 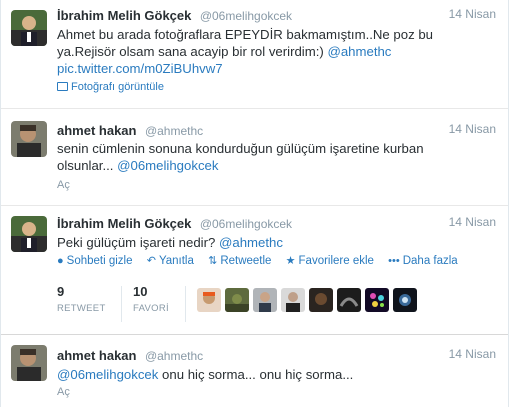 I want to click on favorite-button: ★ Favorilere ekle, so click(x=330, y=261).